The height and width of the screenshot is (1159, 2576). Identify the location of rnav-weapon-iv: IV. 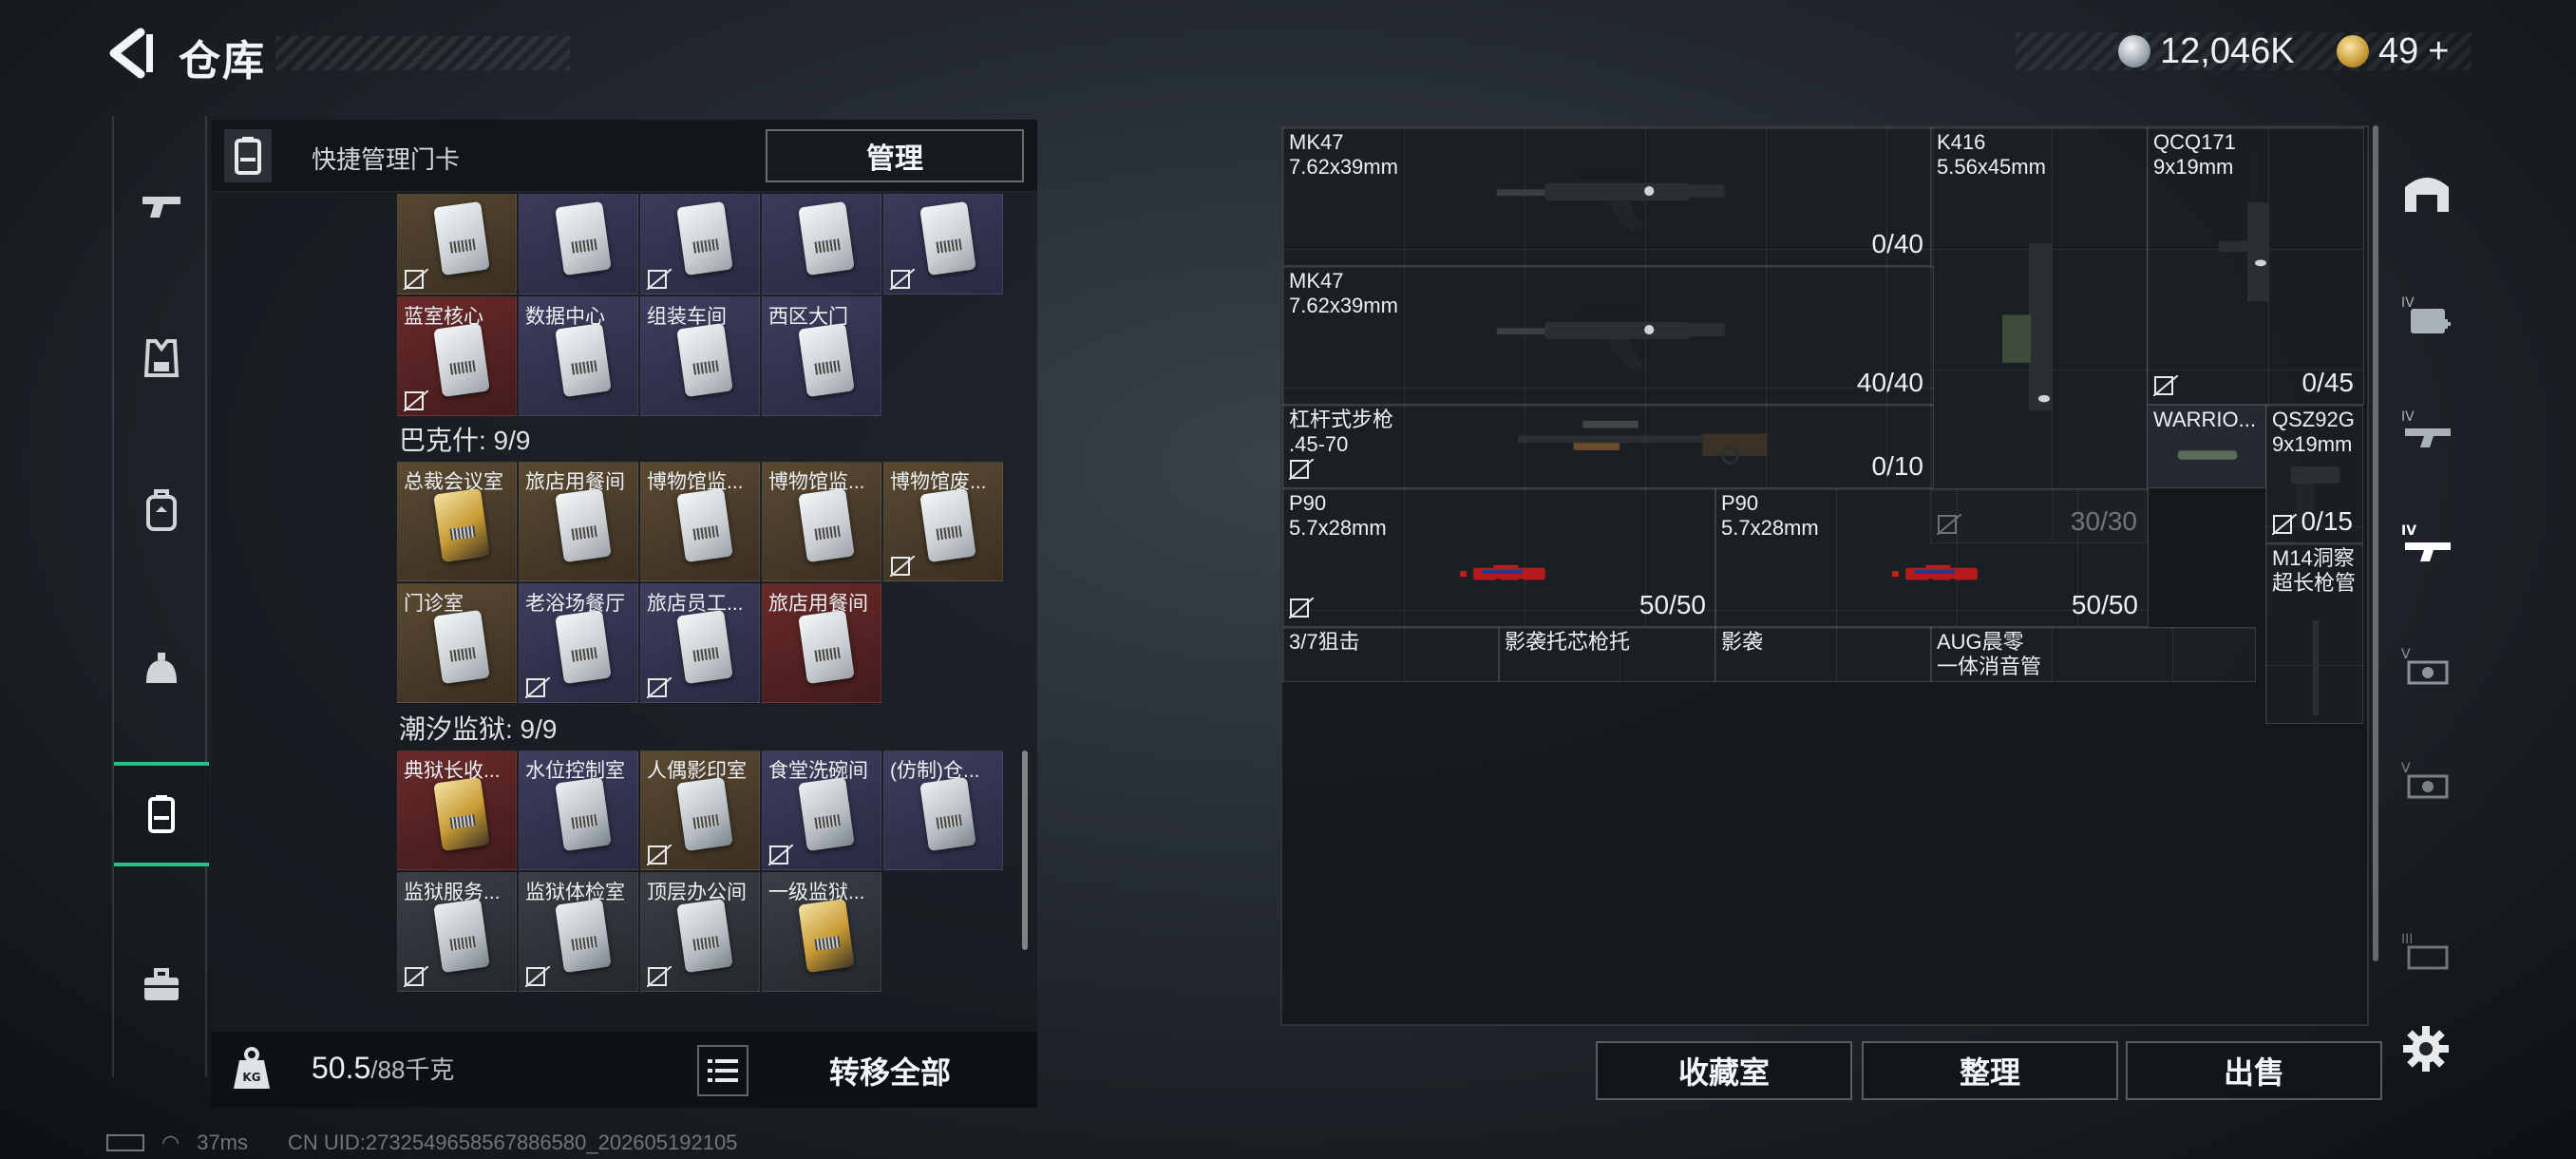
(2427, 543).